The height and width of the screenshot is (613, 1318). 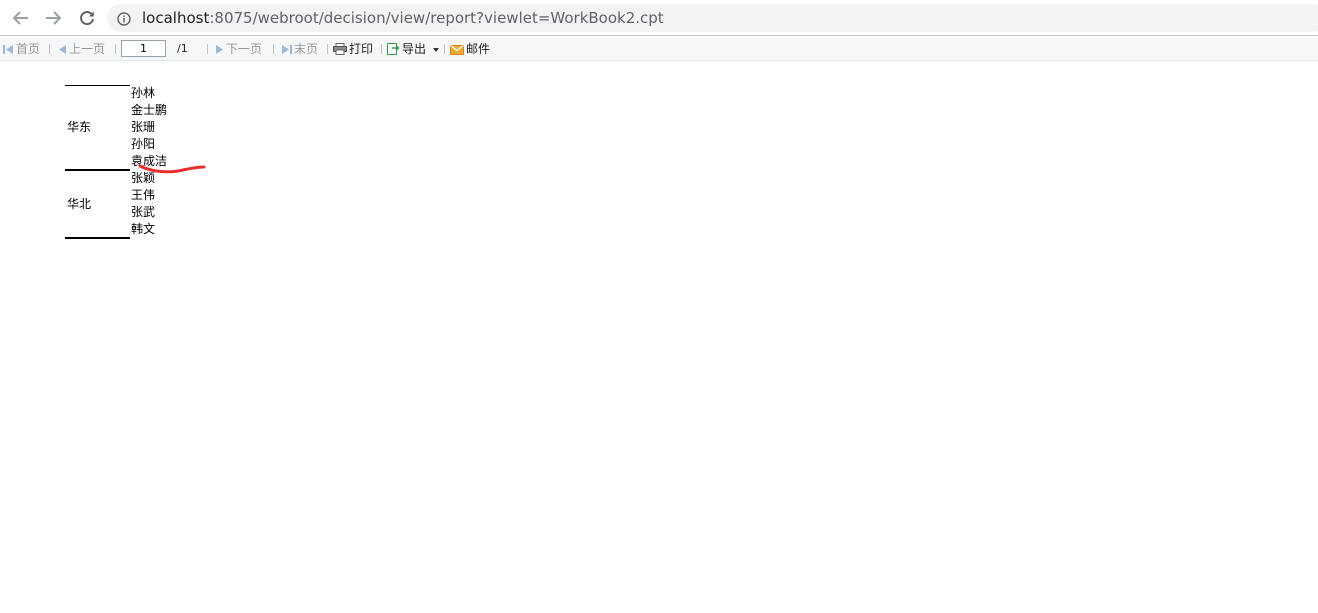 What do you see at coordinates (143, 195) in the screenshot?
I see `table-cell-name: 王伟` at bounding box center [143, 195].